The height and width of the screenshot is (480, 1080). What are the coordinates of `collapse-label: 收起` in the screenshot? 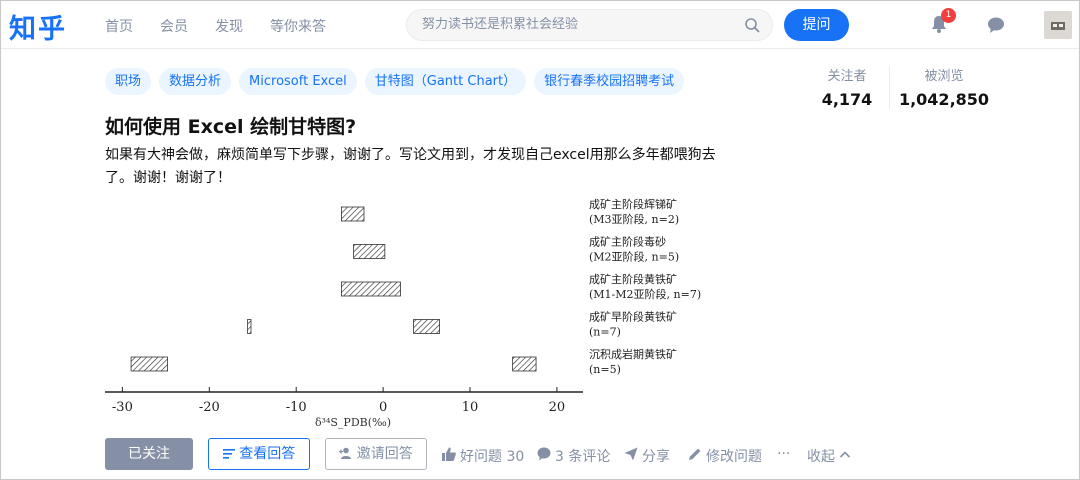 It's located at (821, 457).